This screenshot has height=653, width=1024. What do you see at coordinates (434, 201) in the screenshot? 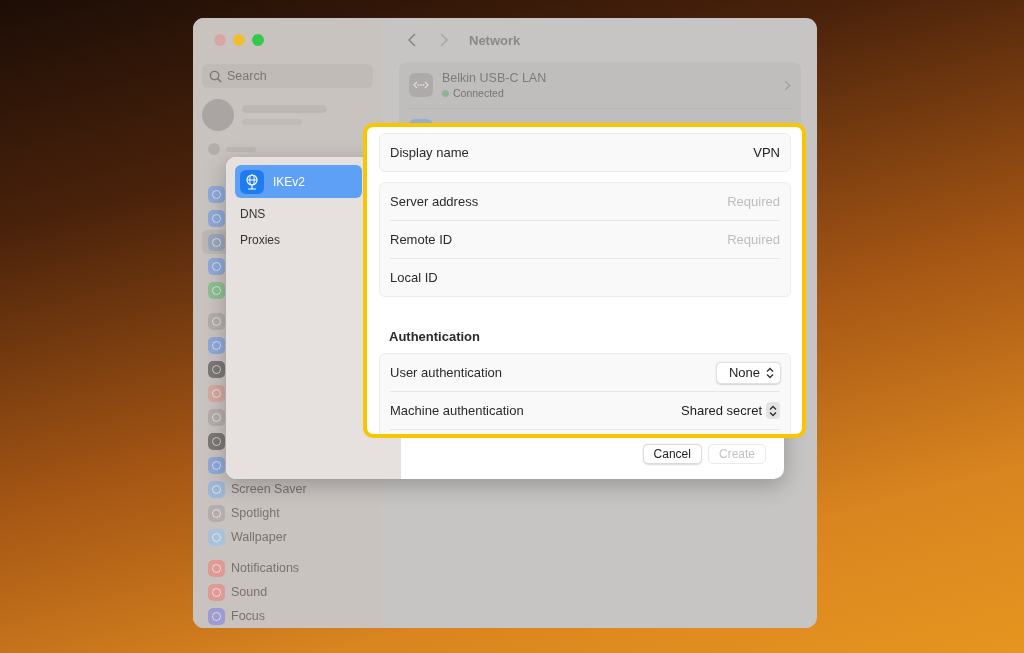
I see `row-label: Server address` at bounding box center [434, 201].